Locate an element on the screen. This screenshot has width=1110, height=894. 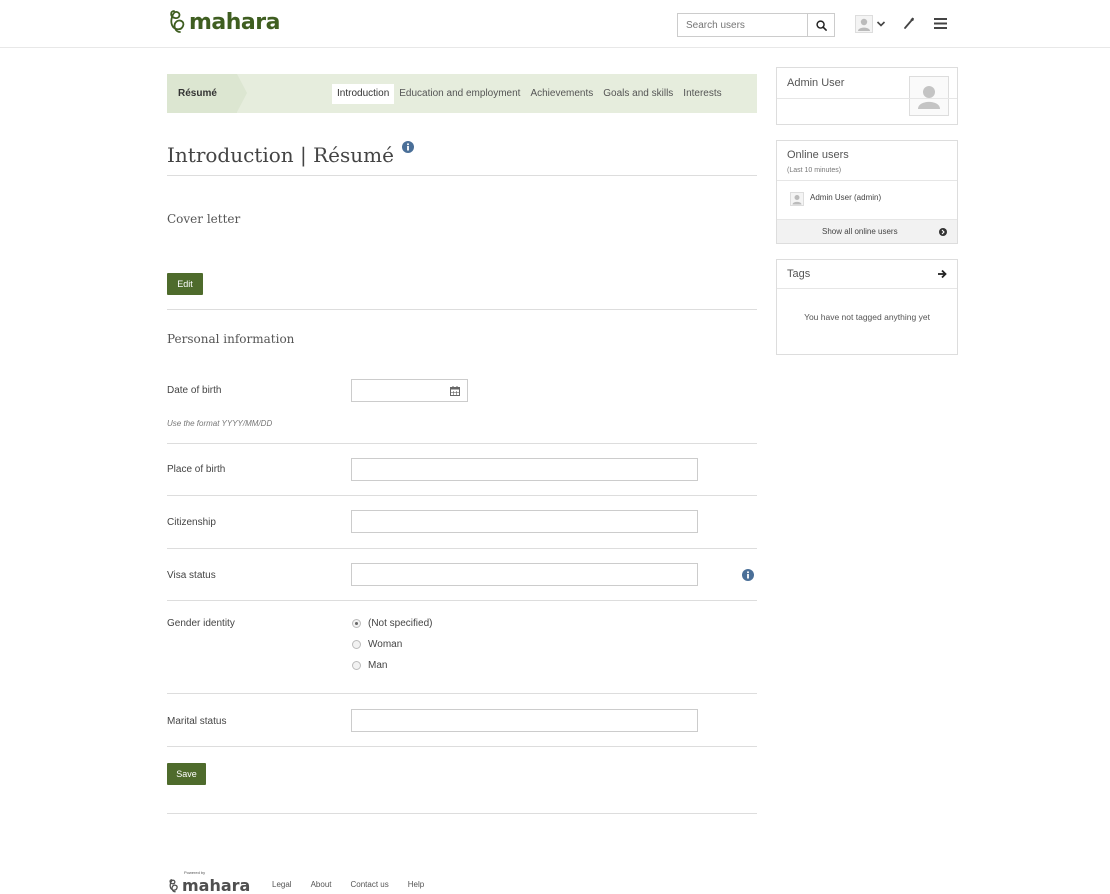
show-all-online-users-button: Show all online users is located at coordinates (867, 231).